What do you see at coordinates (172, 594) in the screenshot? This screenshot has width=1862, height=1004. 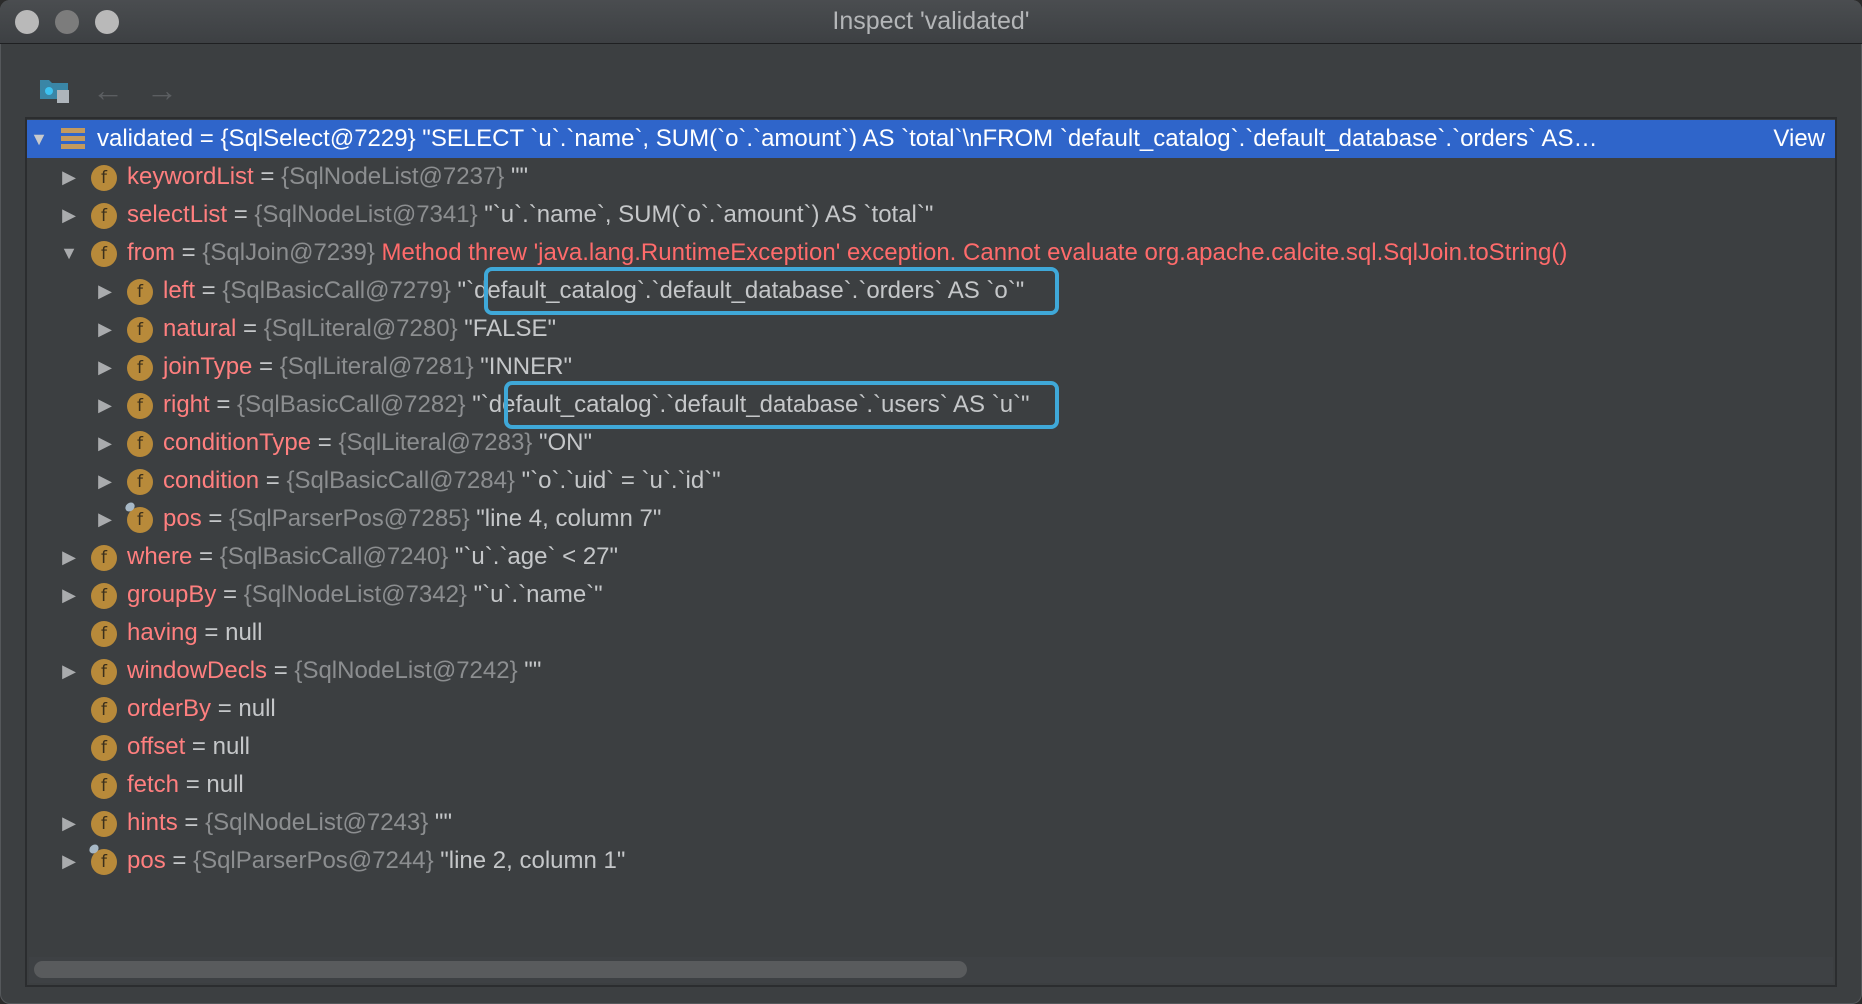 I see `field-name: groupBy` at bounding box center [172, 594].